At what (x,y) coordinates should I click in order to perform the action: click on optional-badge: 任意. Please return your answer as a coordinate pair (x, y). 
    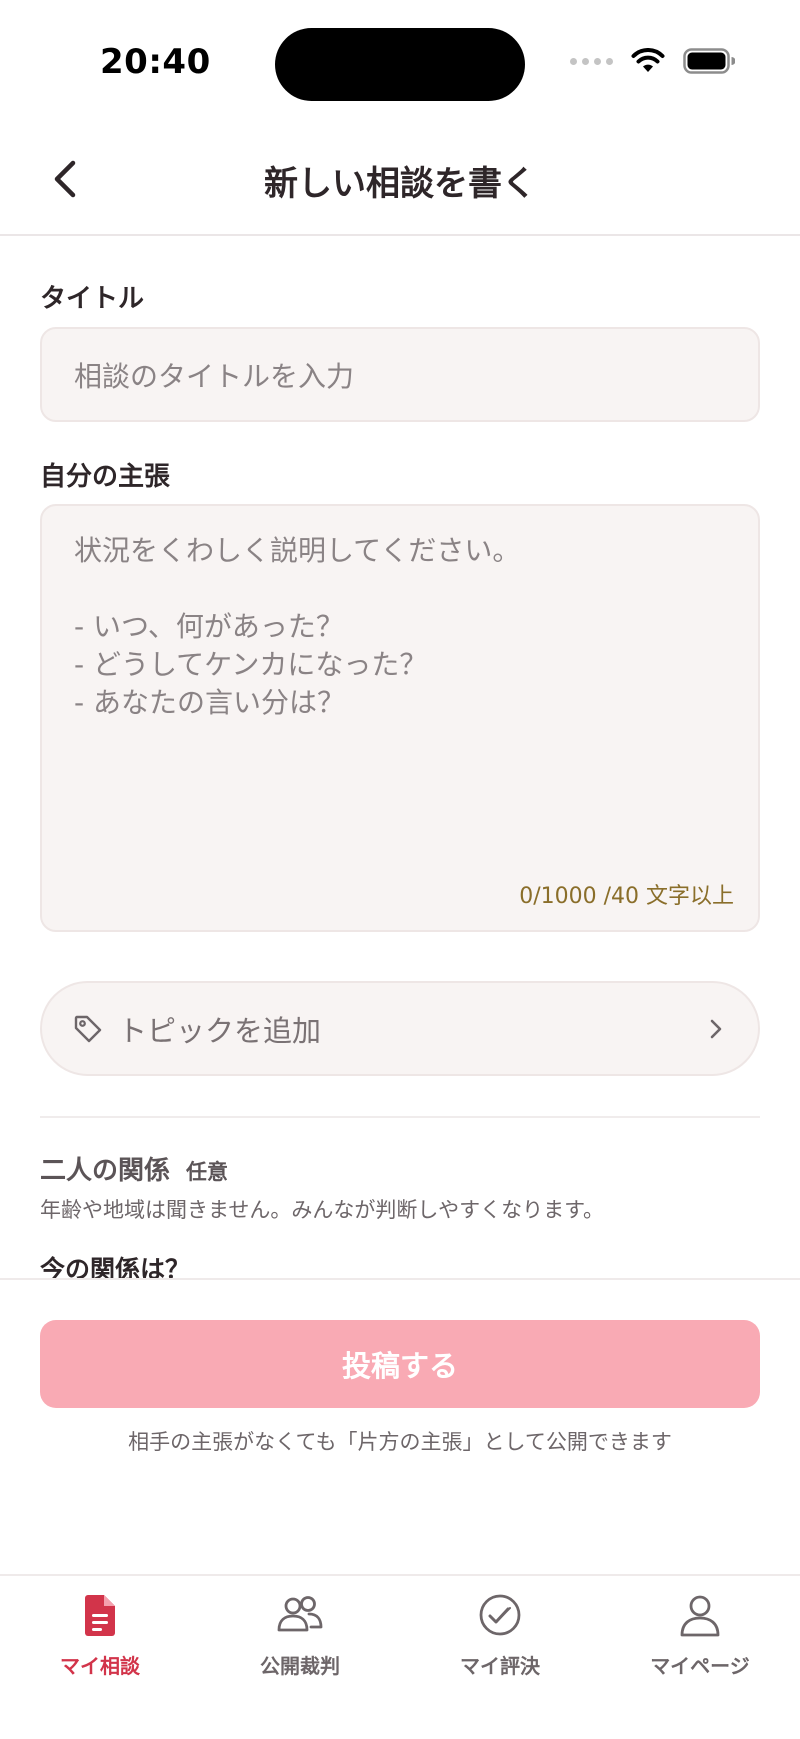
    Looking at the image, I should click on (207, 1172).